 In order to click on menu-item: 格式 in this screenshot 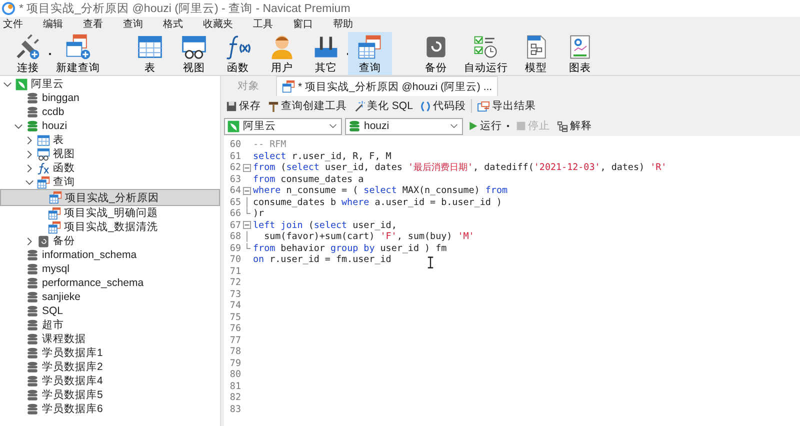, I will do `click(173, 24)`.